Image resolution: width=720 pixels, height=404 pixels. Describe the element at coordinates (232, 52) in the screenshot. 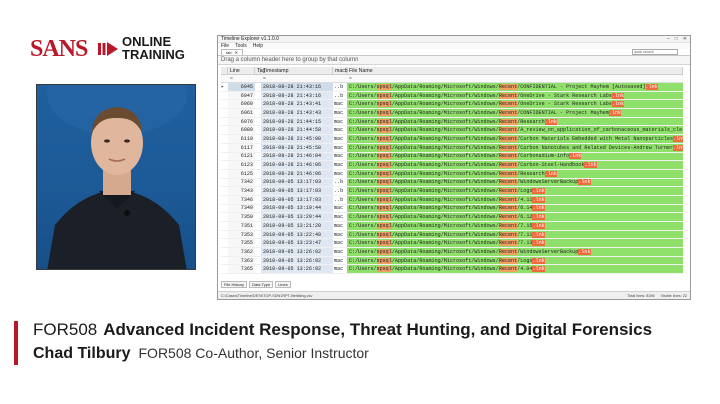

I see `tab-timeline: tab ✕` at that location.